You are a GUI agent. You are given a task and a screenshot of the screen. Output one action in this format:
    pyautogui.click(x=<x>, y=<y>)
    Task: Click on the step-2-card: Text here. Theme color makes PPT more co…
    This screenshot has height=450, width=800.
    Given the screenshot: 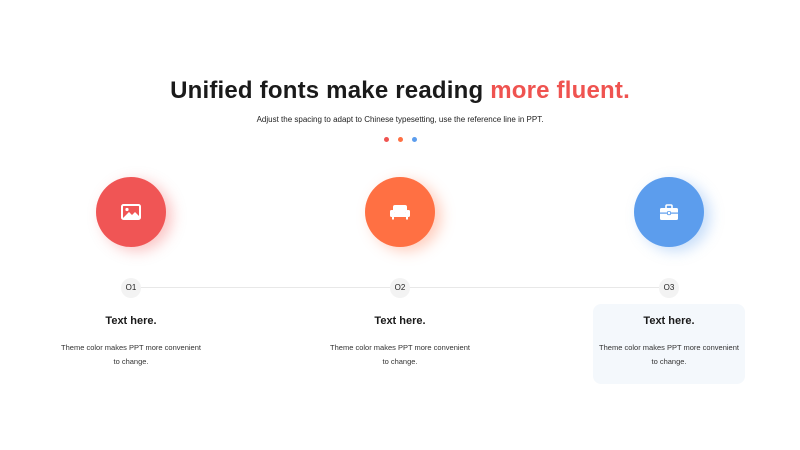 What is the action you would take?
    pyautogui.click(x=400, y=344)
    